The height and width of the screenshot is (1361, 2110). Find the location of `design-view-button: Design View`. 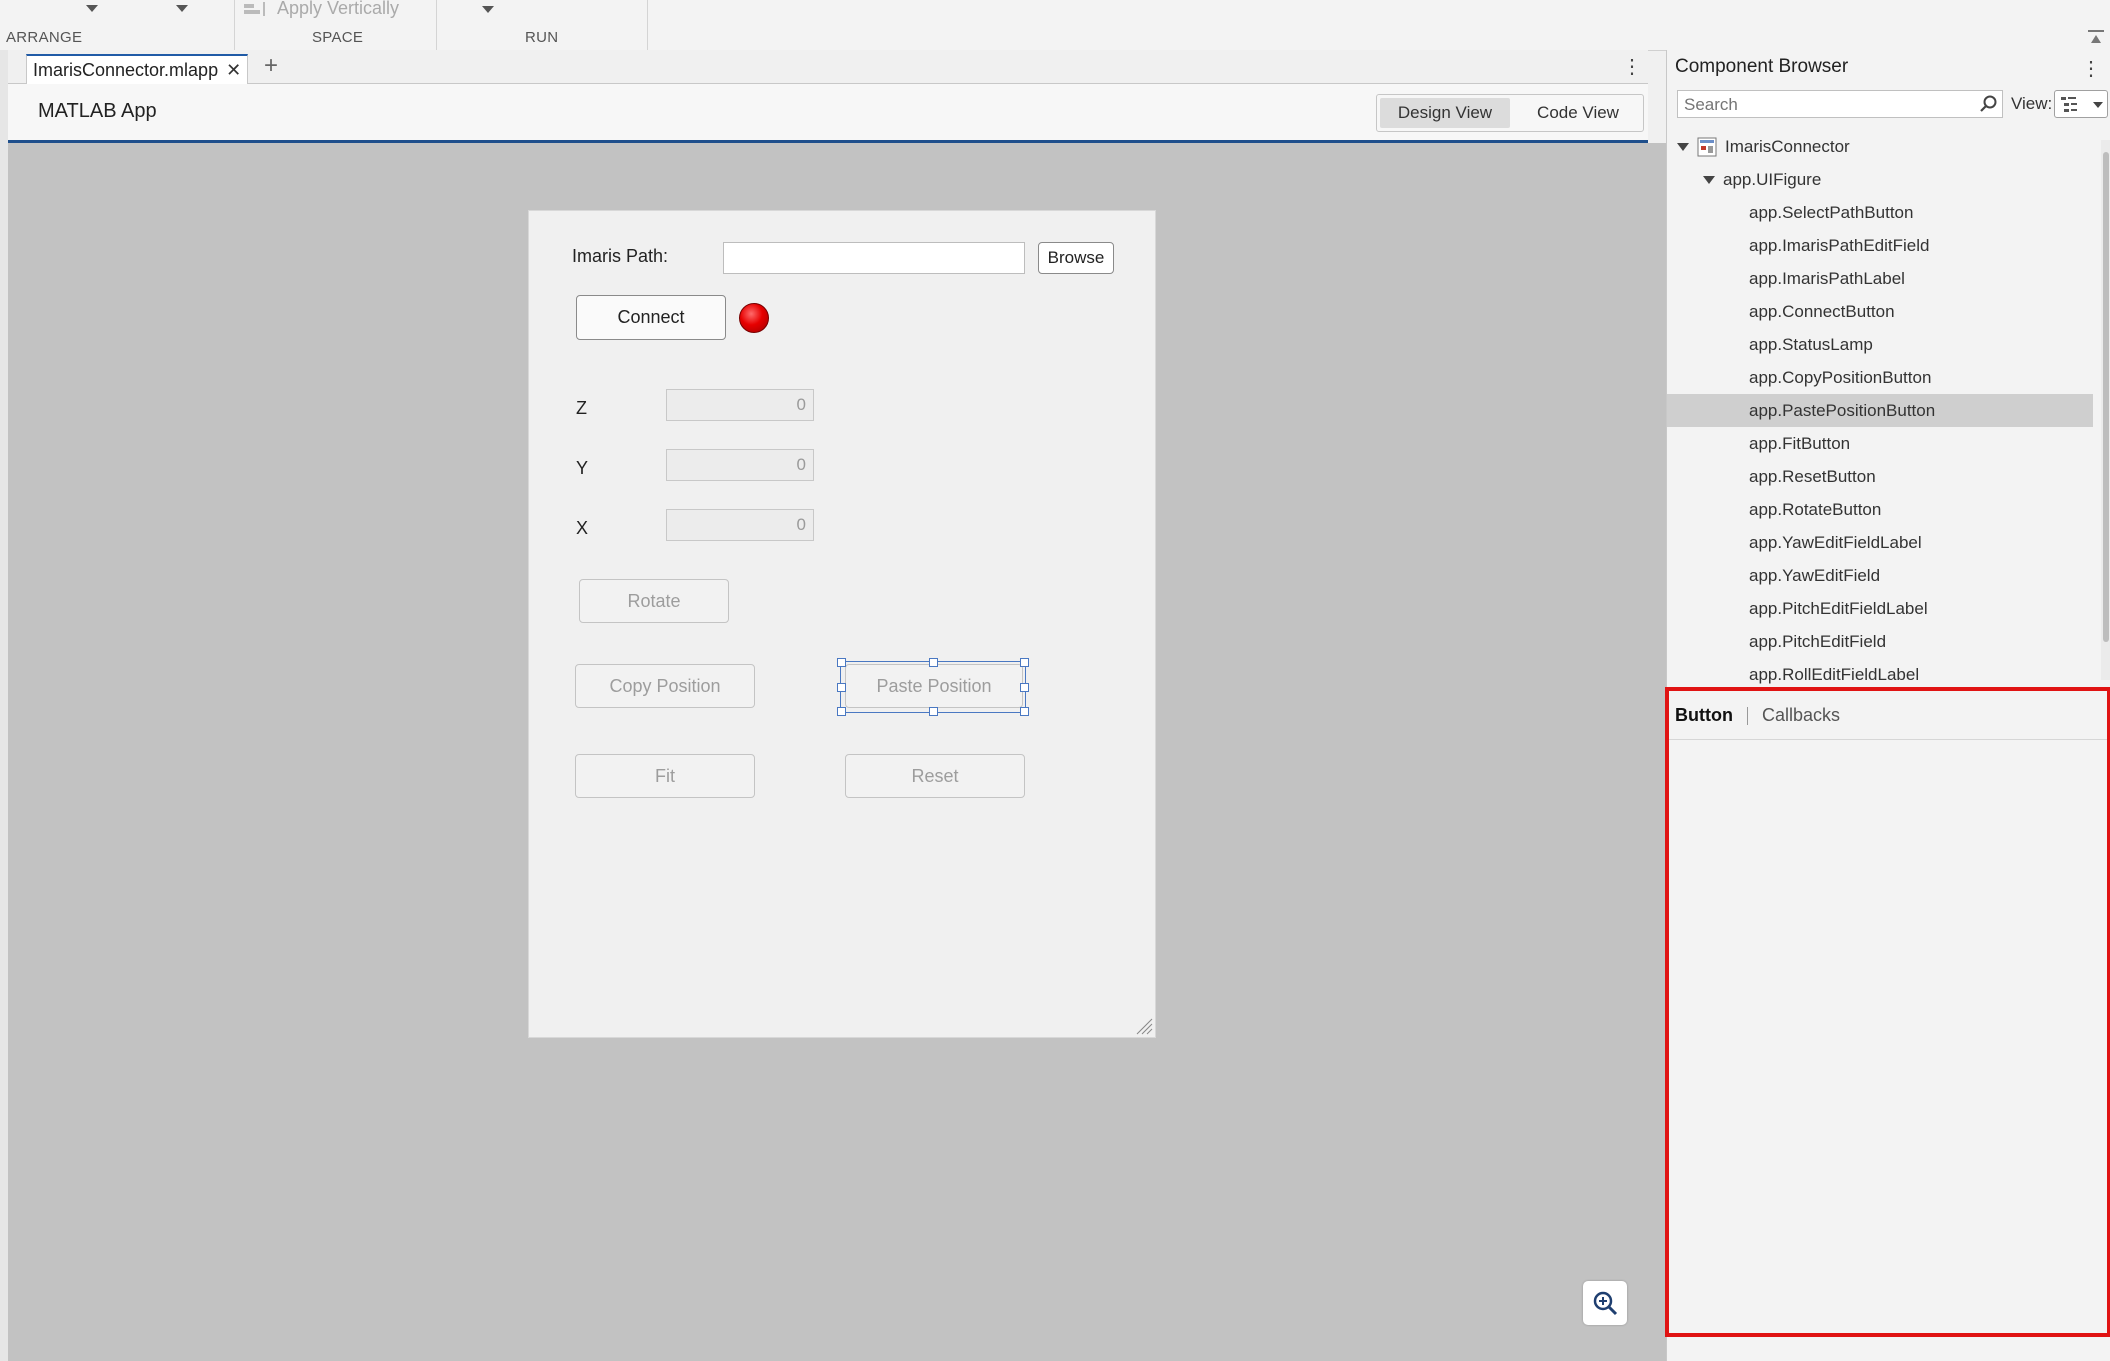

design-view-button: Design View is located at coordinates (1445, 113).